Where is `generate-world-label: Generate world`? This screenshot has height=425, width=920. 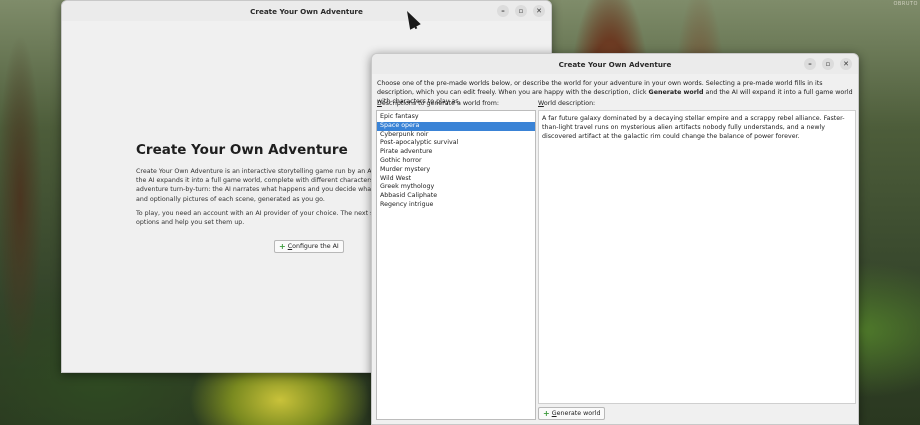
generate-world-label: Generate world is located at coordinates (576, 413).